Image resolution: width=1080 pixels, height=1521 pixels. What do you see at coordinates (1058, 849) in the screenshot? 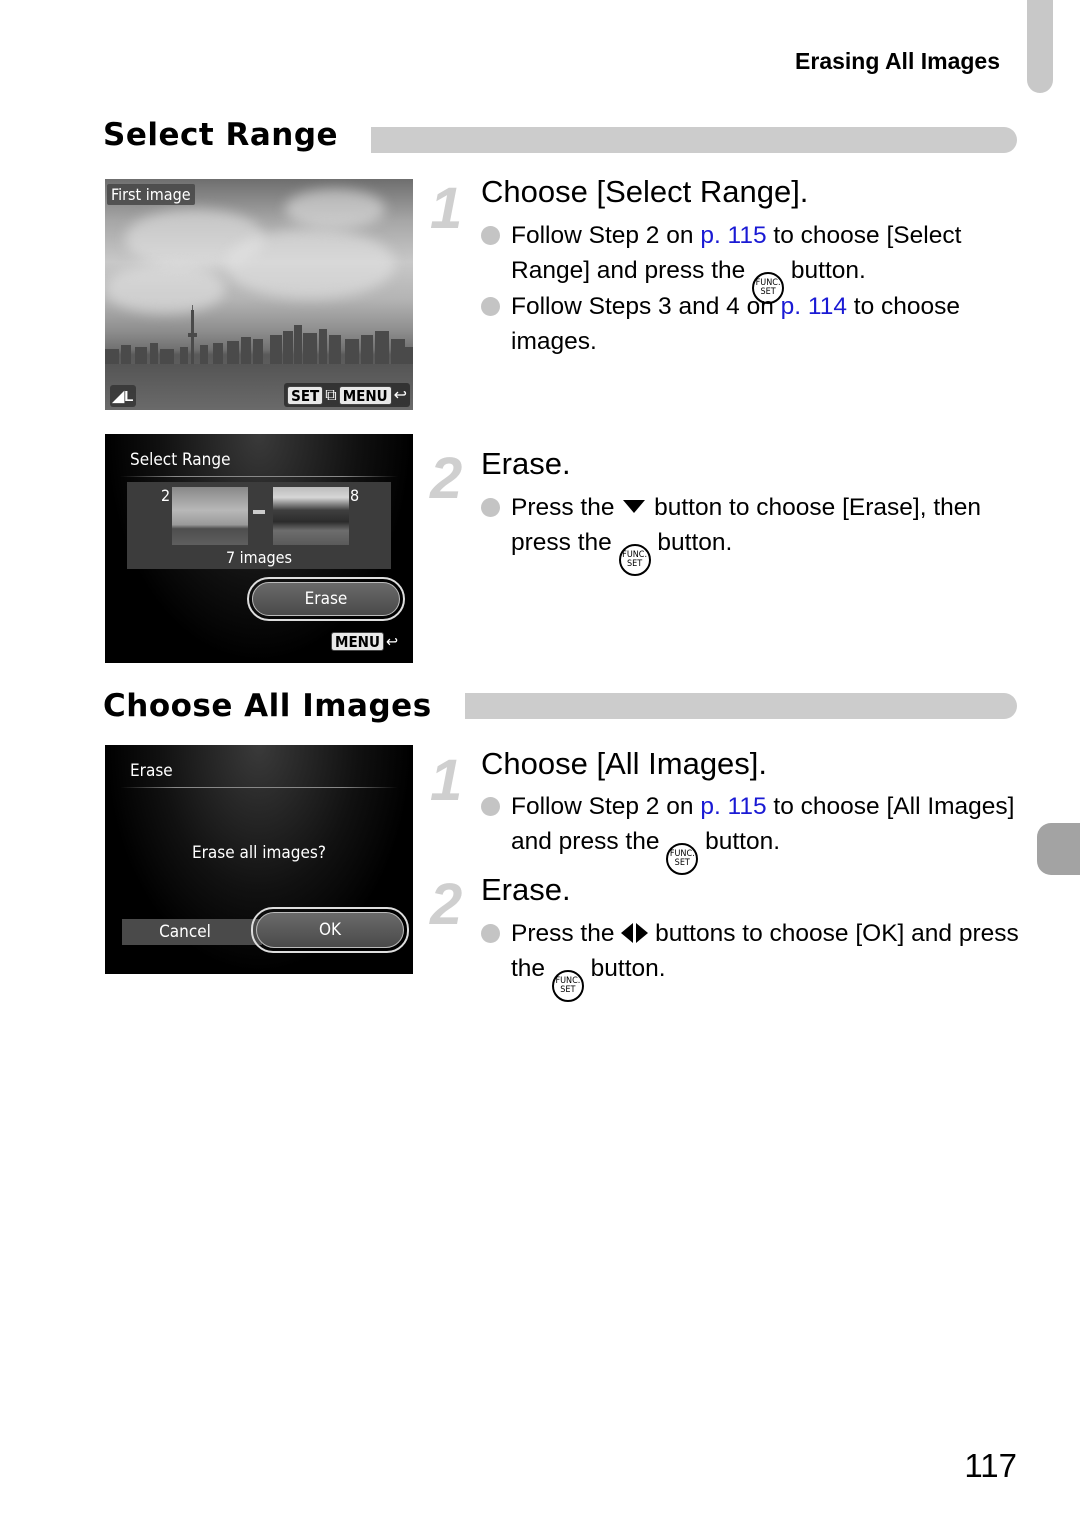
I see `chapter-tab-index` at bounding box center [1058, 849].